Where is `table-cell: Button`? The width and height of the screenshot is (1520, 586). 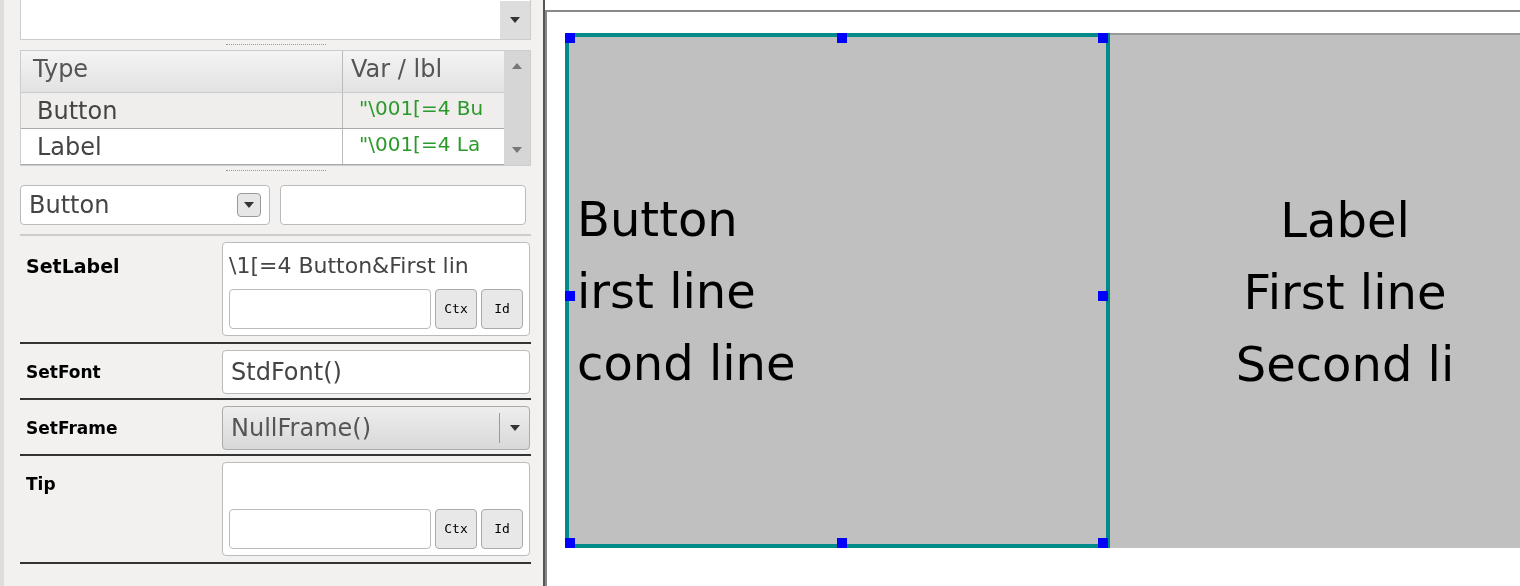 table-cell: Button is located at coordinates (182, 110).